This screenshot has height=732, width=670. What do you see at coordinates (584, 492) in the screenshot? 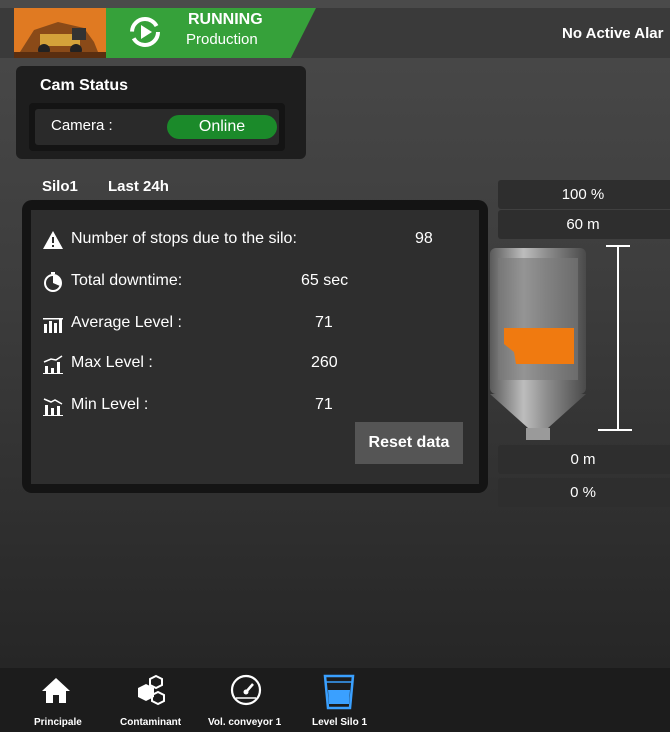
I see `level-bottom-percent: 0 %` at bounding box center [584, 492].